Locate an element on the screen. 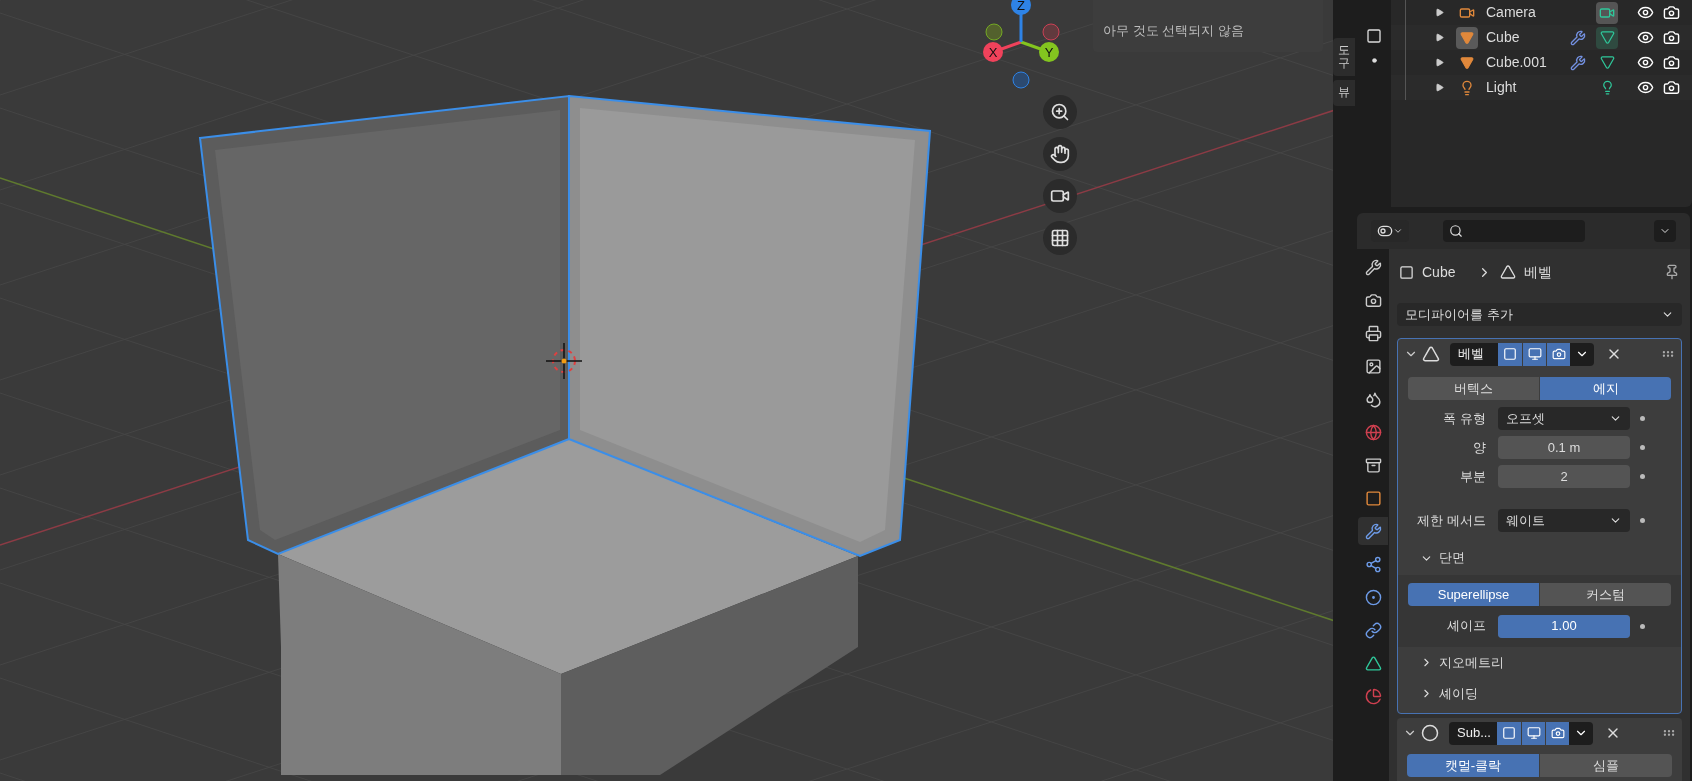 Image resolution: width=1692 pixels, height=781 pixels. movie-camera-button is located at coordinates (1060, 196).